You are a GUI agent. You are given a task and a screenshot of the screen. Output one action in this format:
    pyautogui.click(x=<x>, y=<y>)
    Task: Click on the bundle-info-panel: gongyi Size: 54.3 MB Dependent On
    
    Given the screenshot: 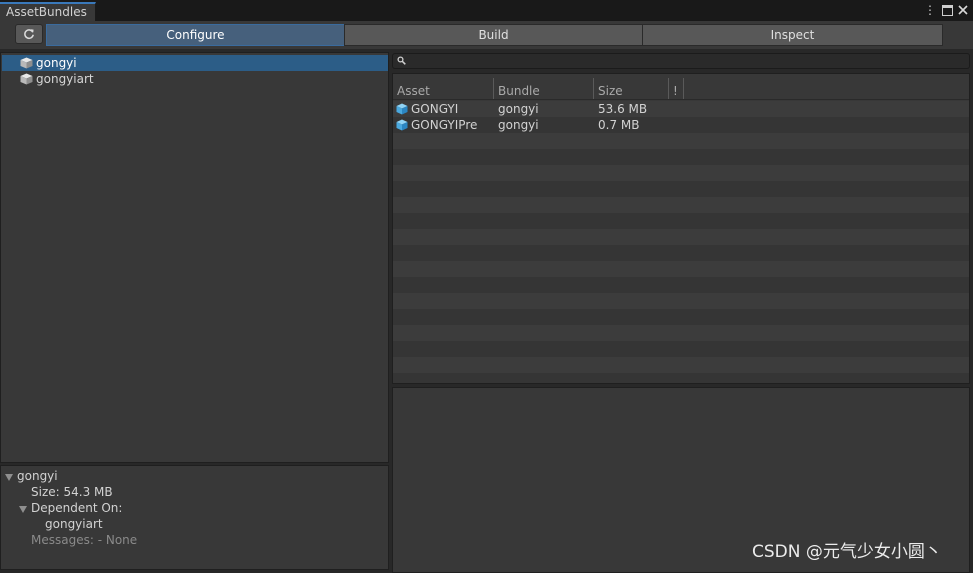 What is the action you would take?
    pyautogui.click(x=194, y=517)
    